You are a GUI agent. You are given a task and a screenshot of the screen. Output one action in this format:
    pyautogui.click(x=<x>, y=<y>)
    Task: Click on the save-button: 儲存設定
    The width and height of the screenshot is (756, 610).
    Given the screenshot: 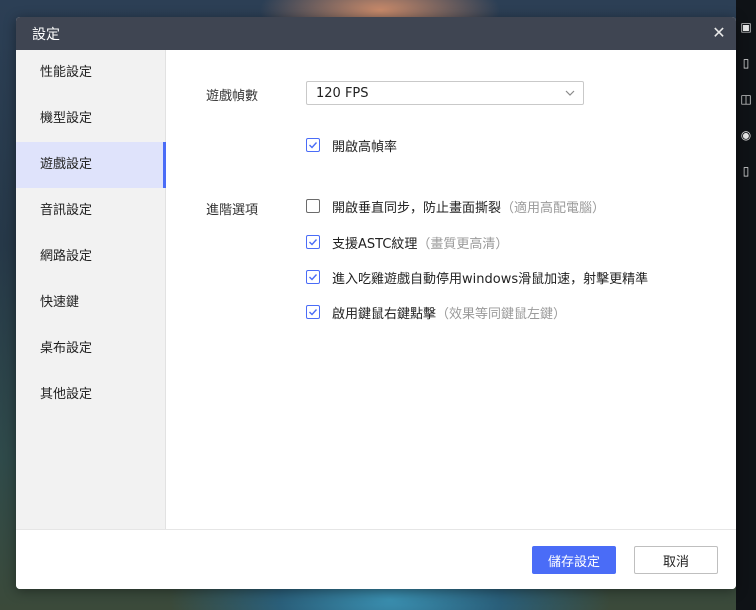 What is the action you would take?
    pyautogui.click(x=574, y=560)
    